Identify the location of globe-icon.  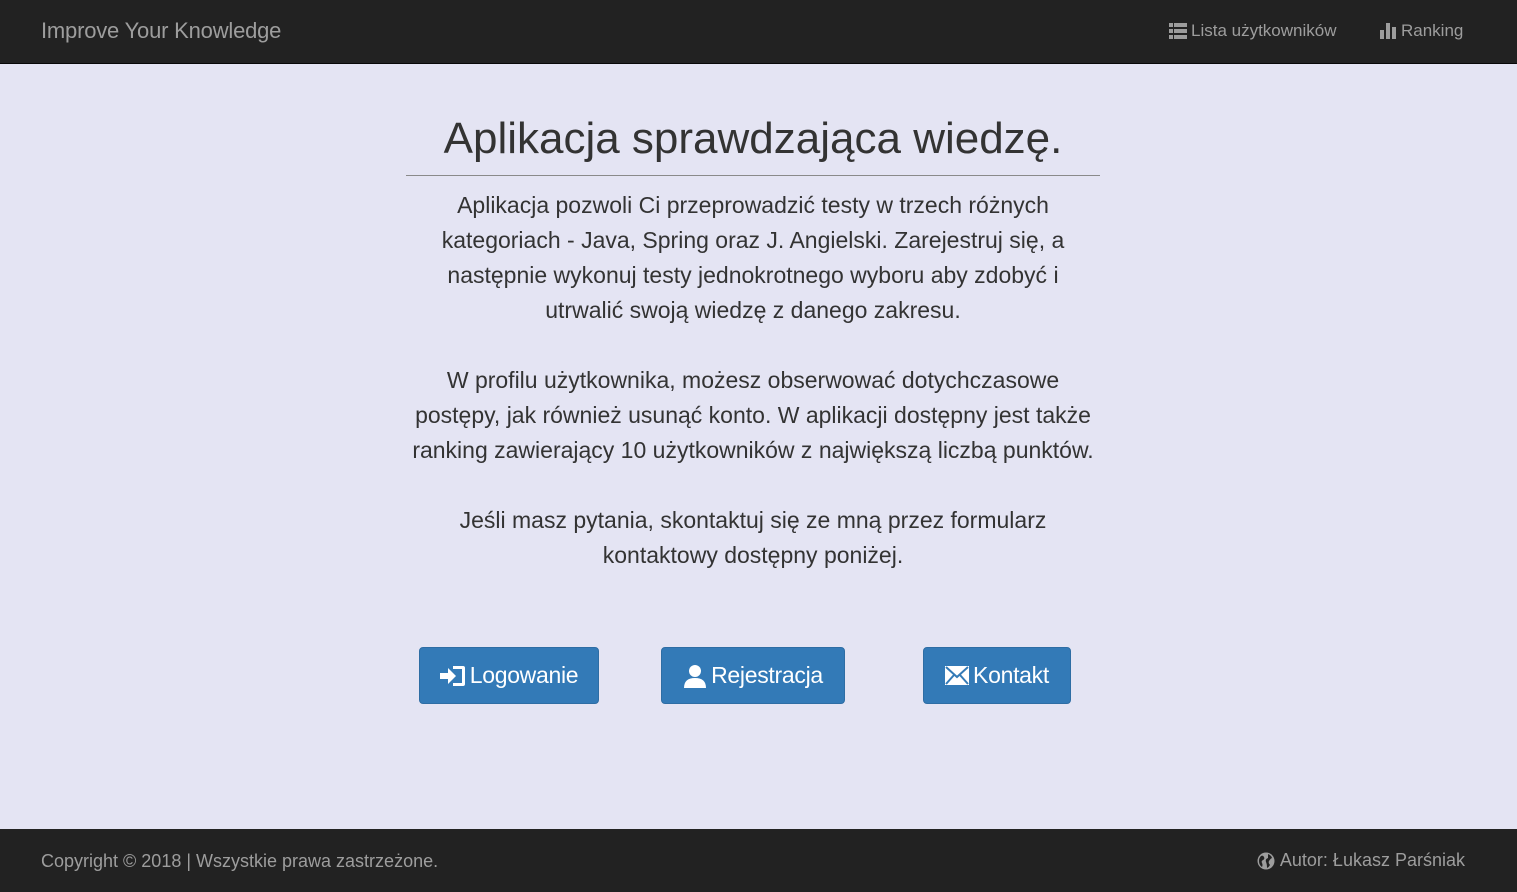
(1266, 860).